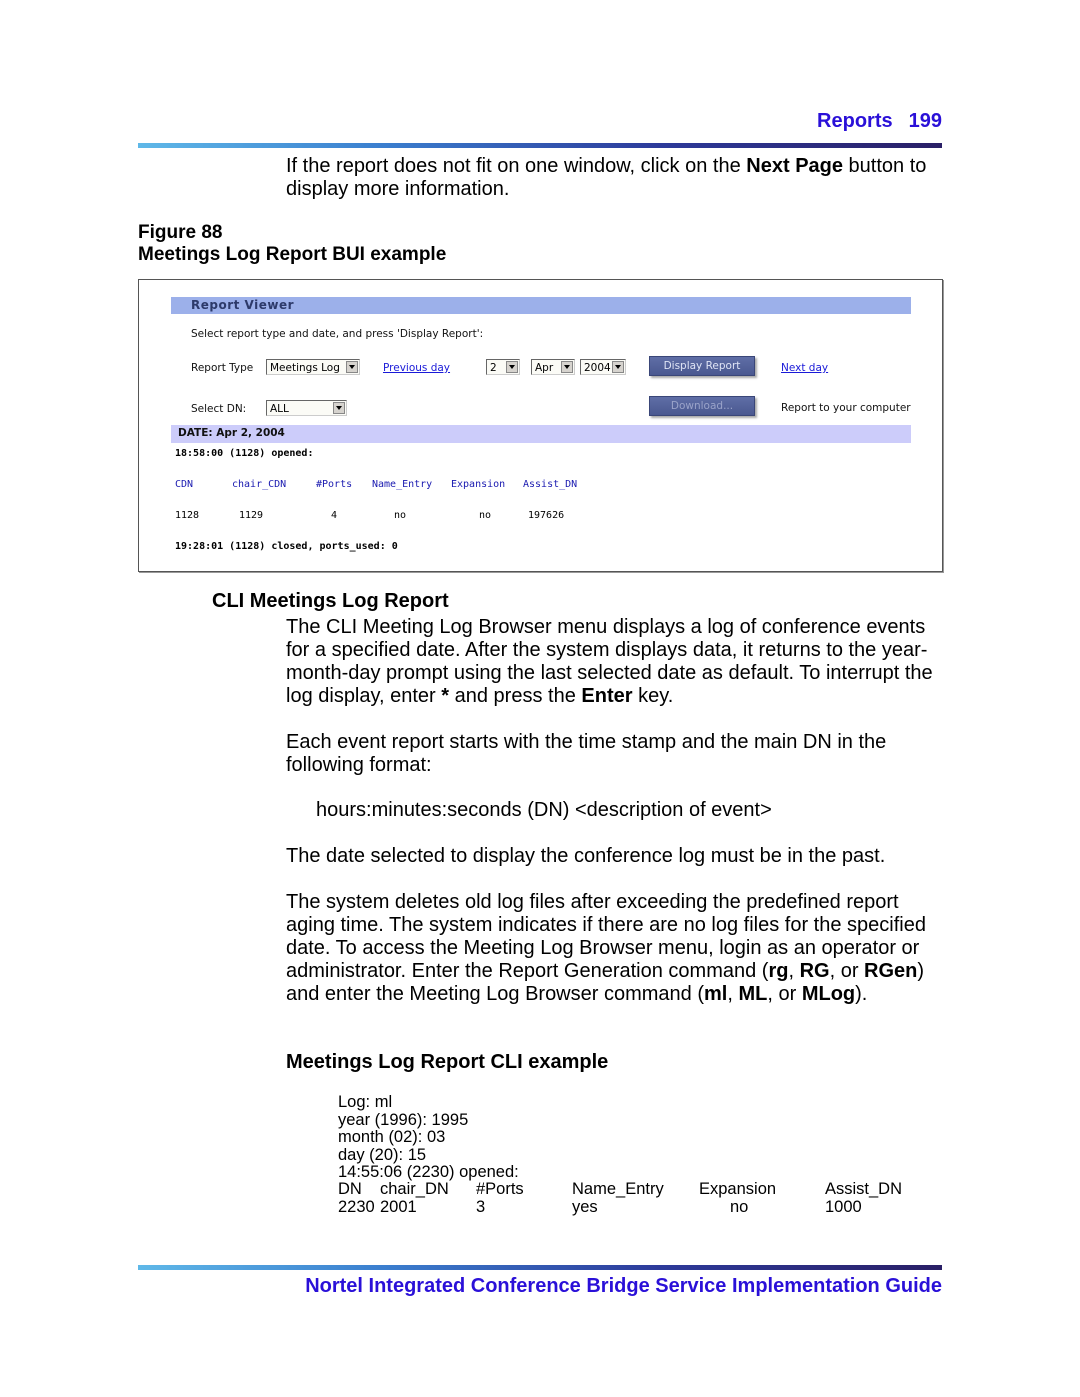 This screenshot has width=1080, height=1397. Describe the element at coordinates (306, 408) in the screenshot. I see `select-dn-dropdown: ALL` at that location.